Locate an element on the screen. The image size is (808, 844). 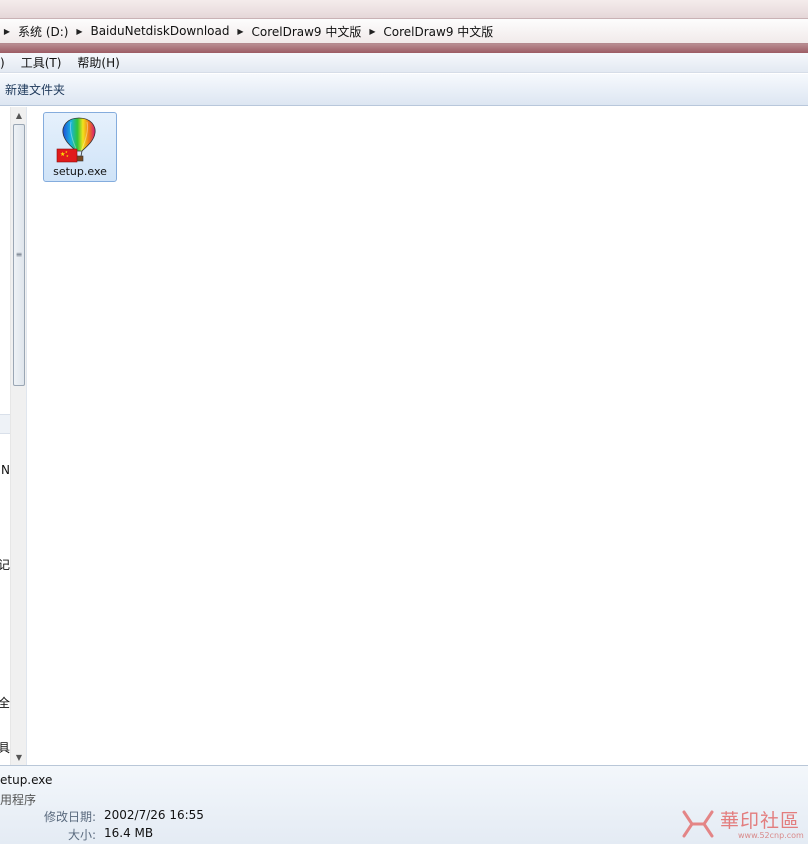
details-file-type: 用程序 is located at coordinates (18, 800).